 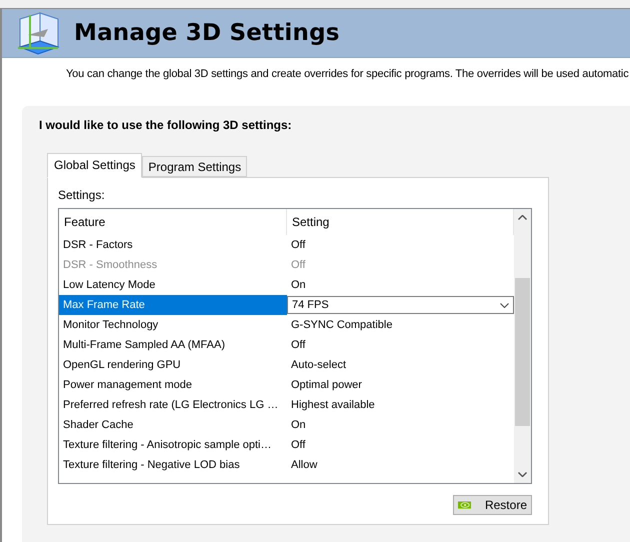 I want to click on table-cell-text: Monitor Technology, so click(x=111, y=325).